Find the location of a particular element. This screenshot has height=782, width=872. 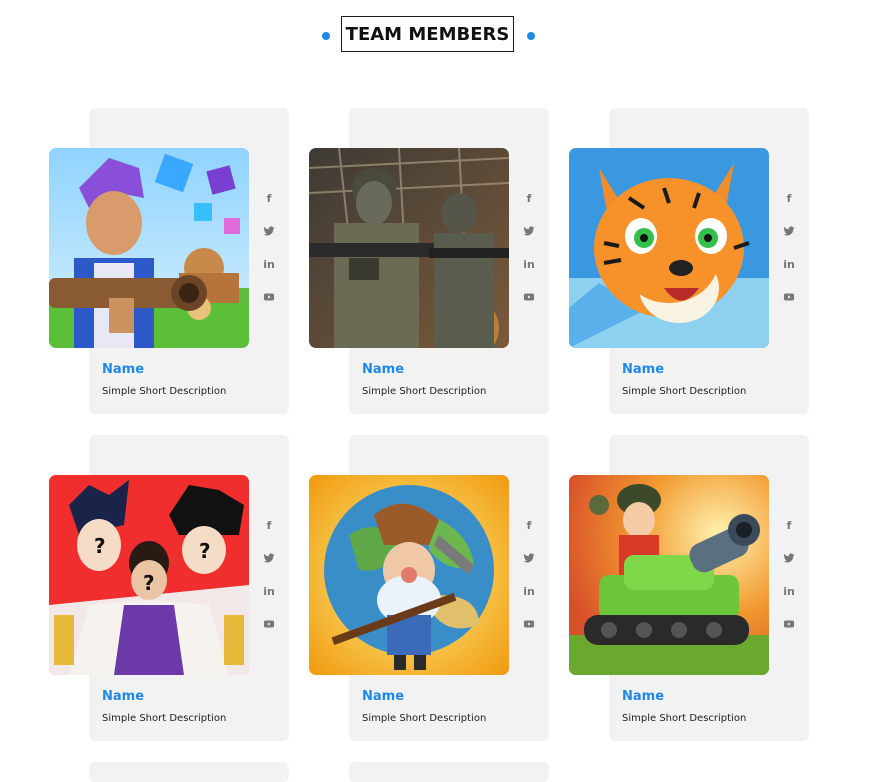

section-heading: TEAM MEMBERS is located at coordinates (436, 35).